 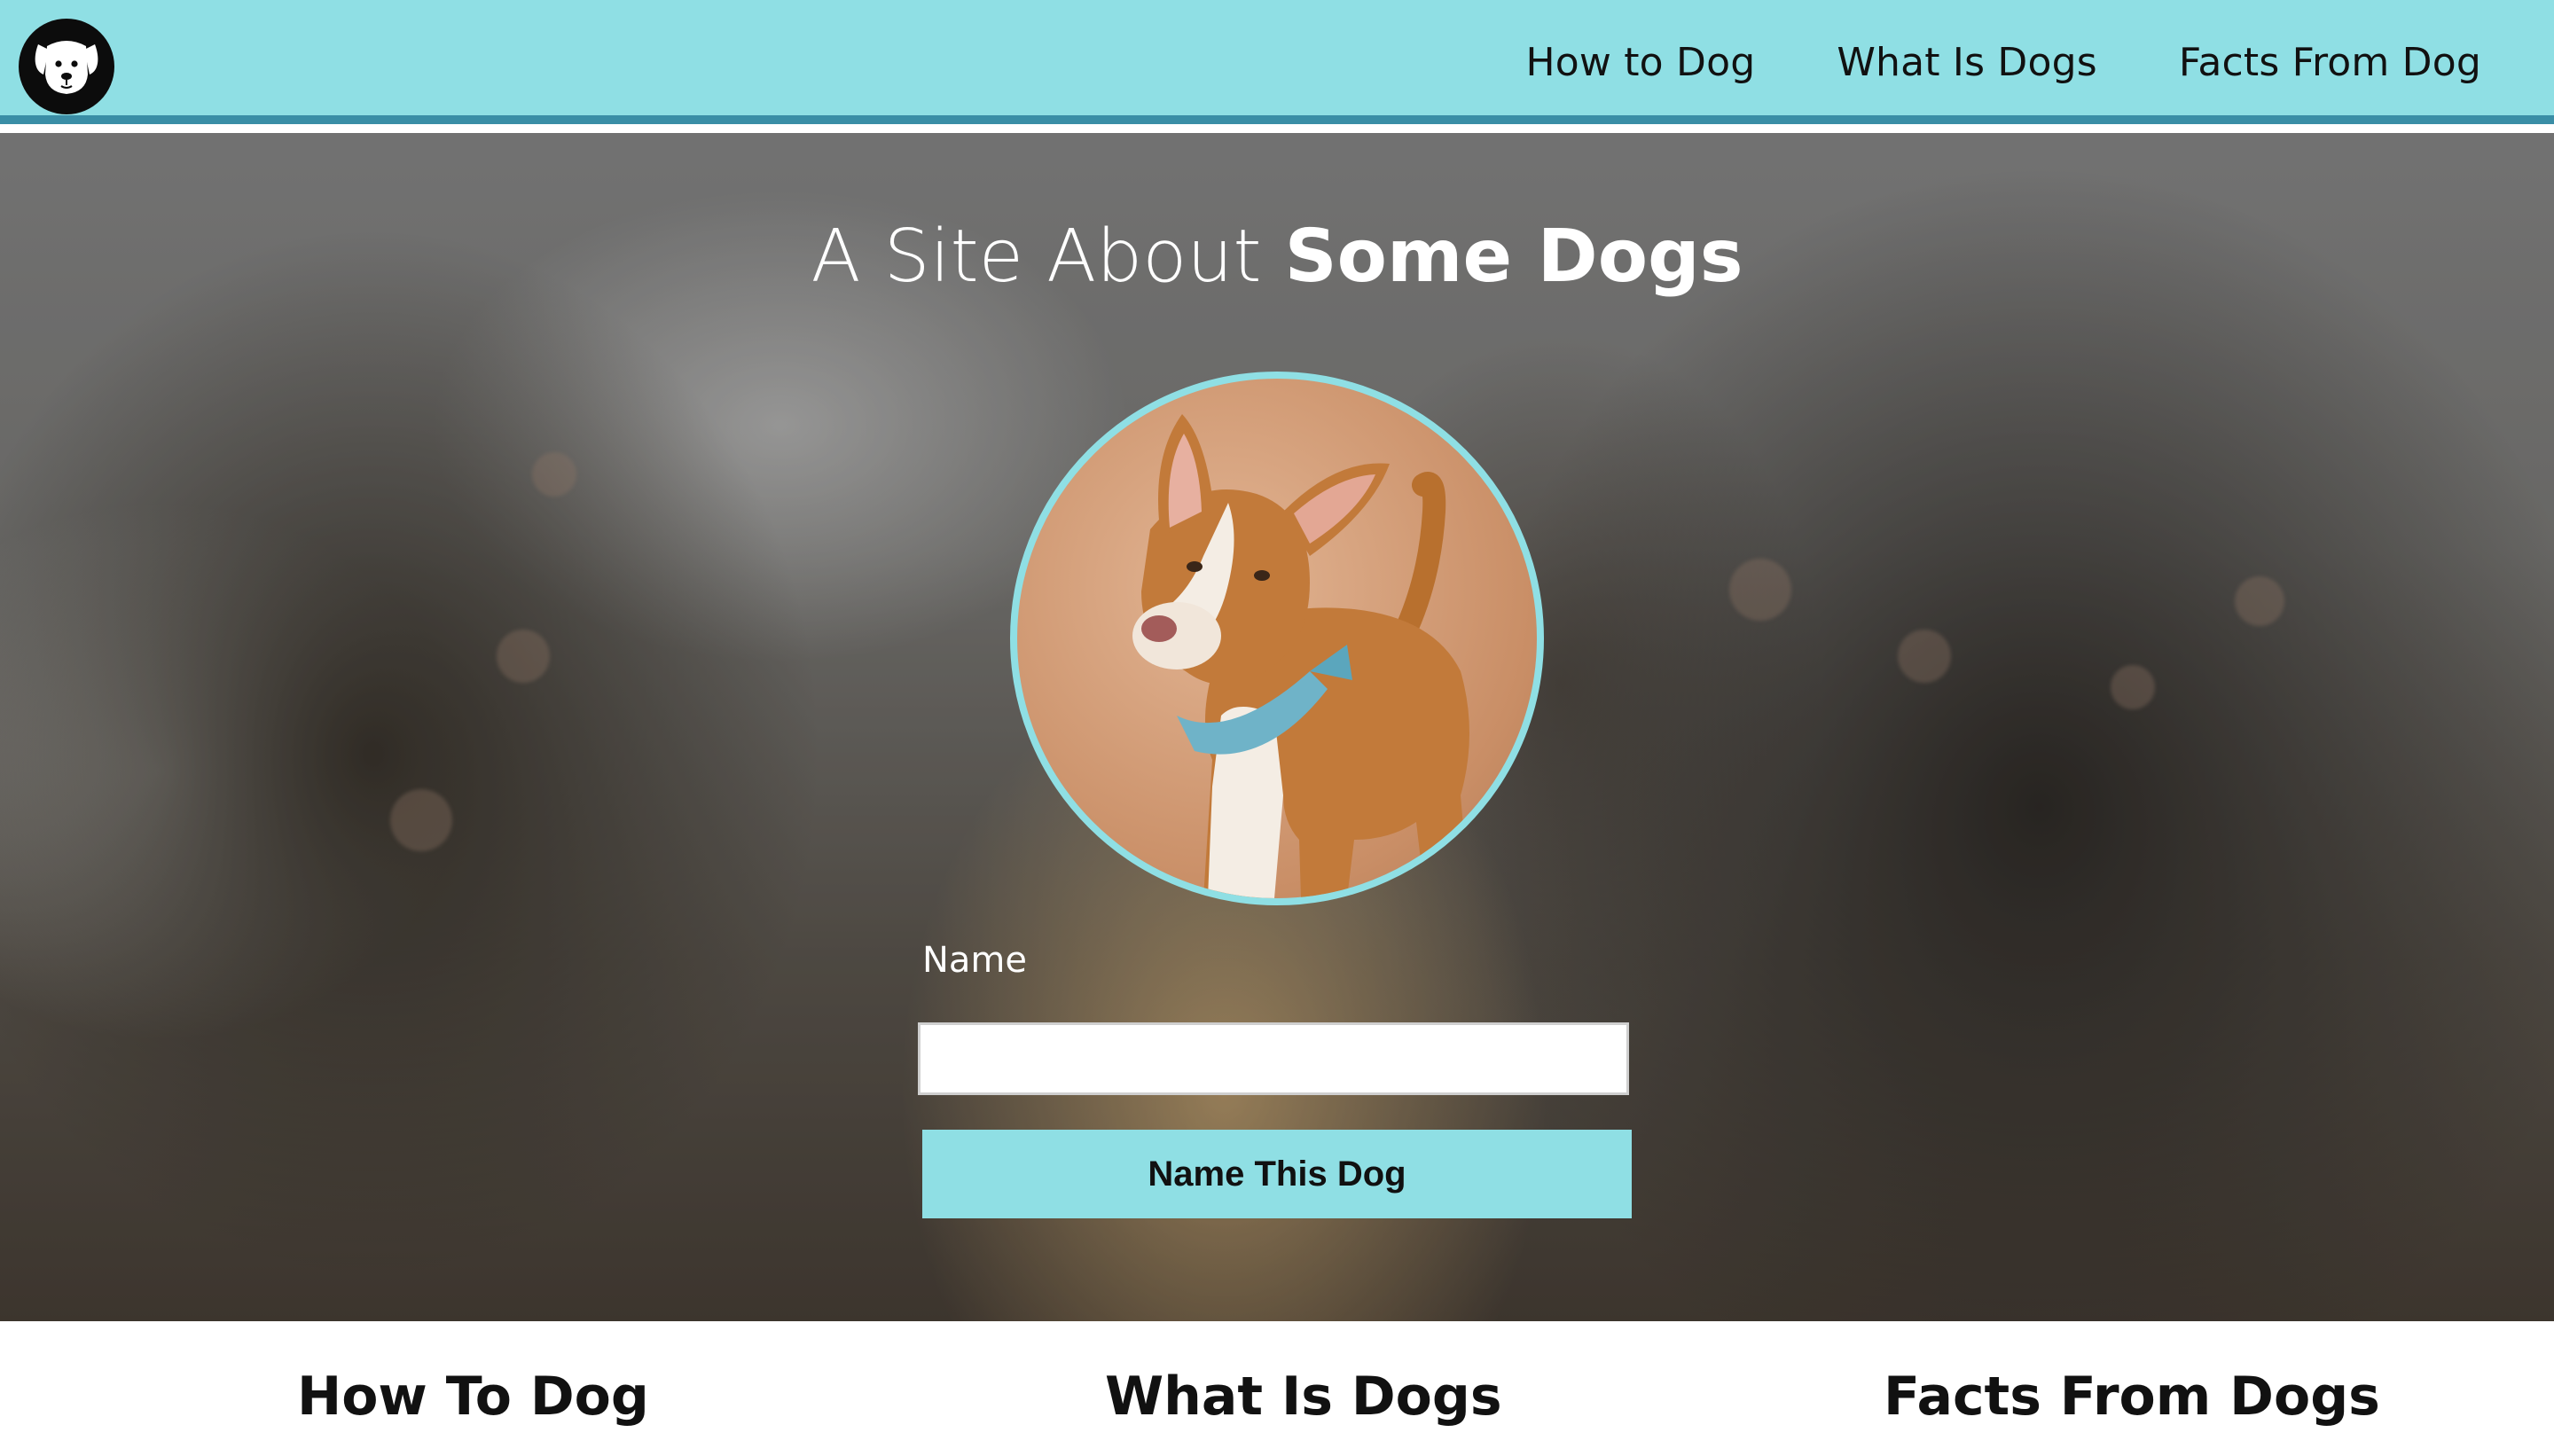 What do you see at coordinates (473, 1397) in the screenshot?
I see `section-title-how-to-dog: How To Dog` at bounding box center [473, 1397].